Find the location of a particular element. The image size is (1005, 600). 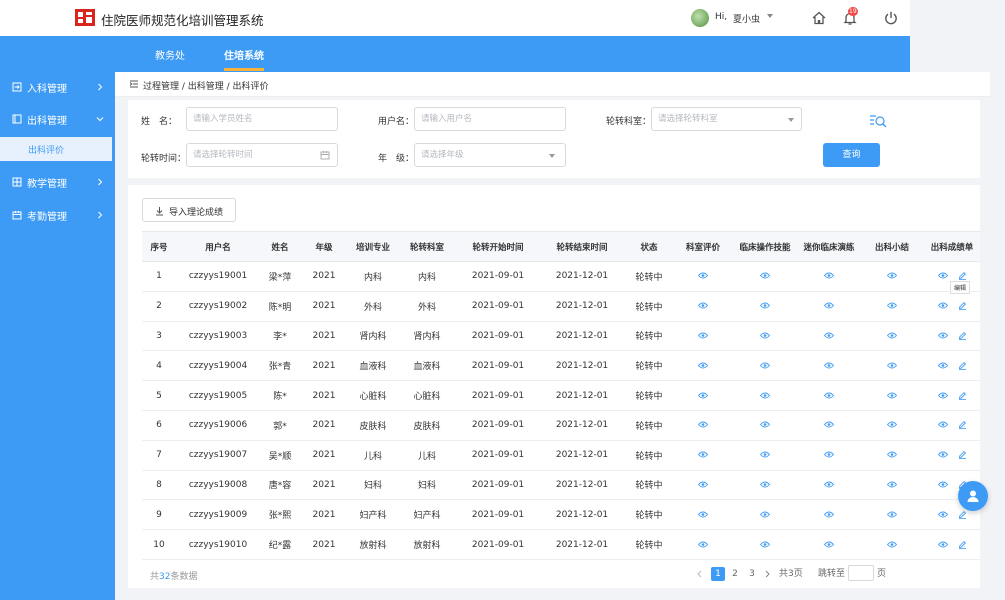

sidebar-item-discharge: 出科管理 is located at coordinates (57, 119).